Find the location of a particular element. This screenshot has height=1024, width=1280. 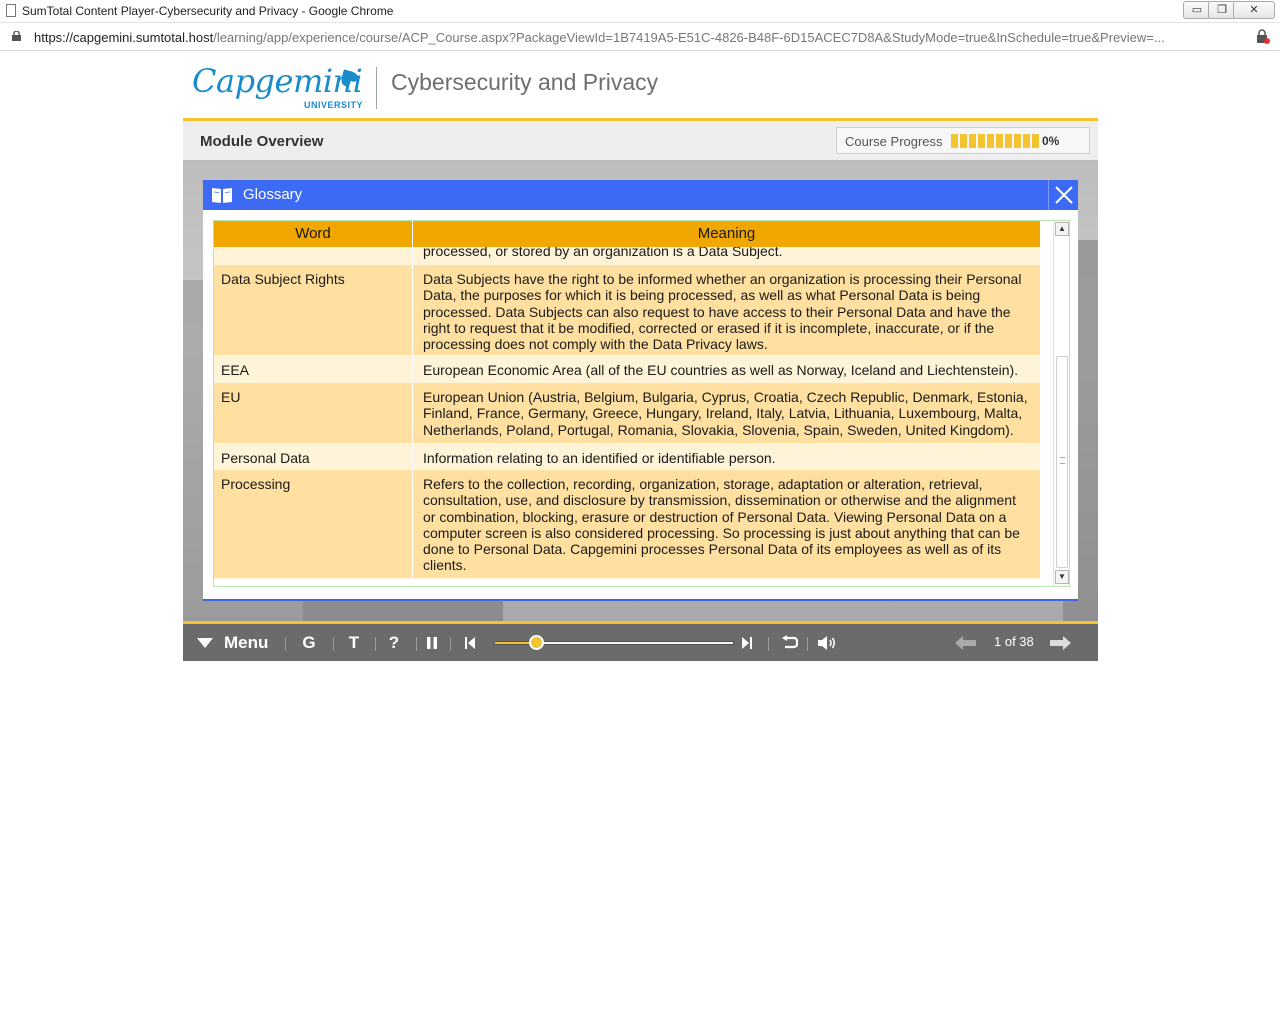

restore-button: ❐ is located at coordinates (1222, 10).